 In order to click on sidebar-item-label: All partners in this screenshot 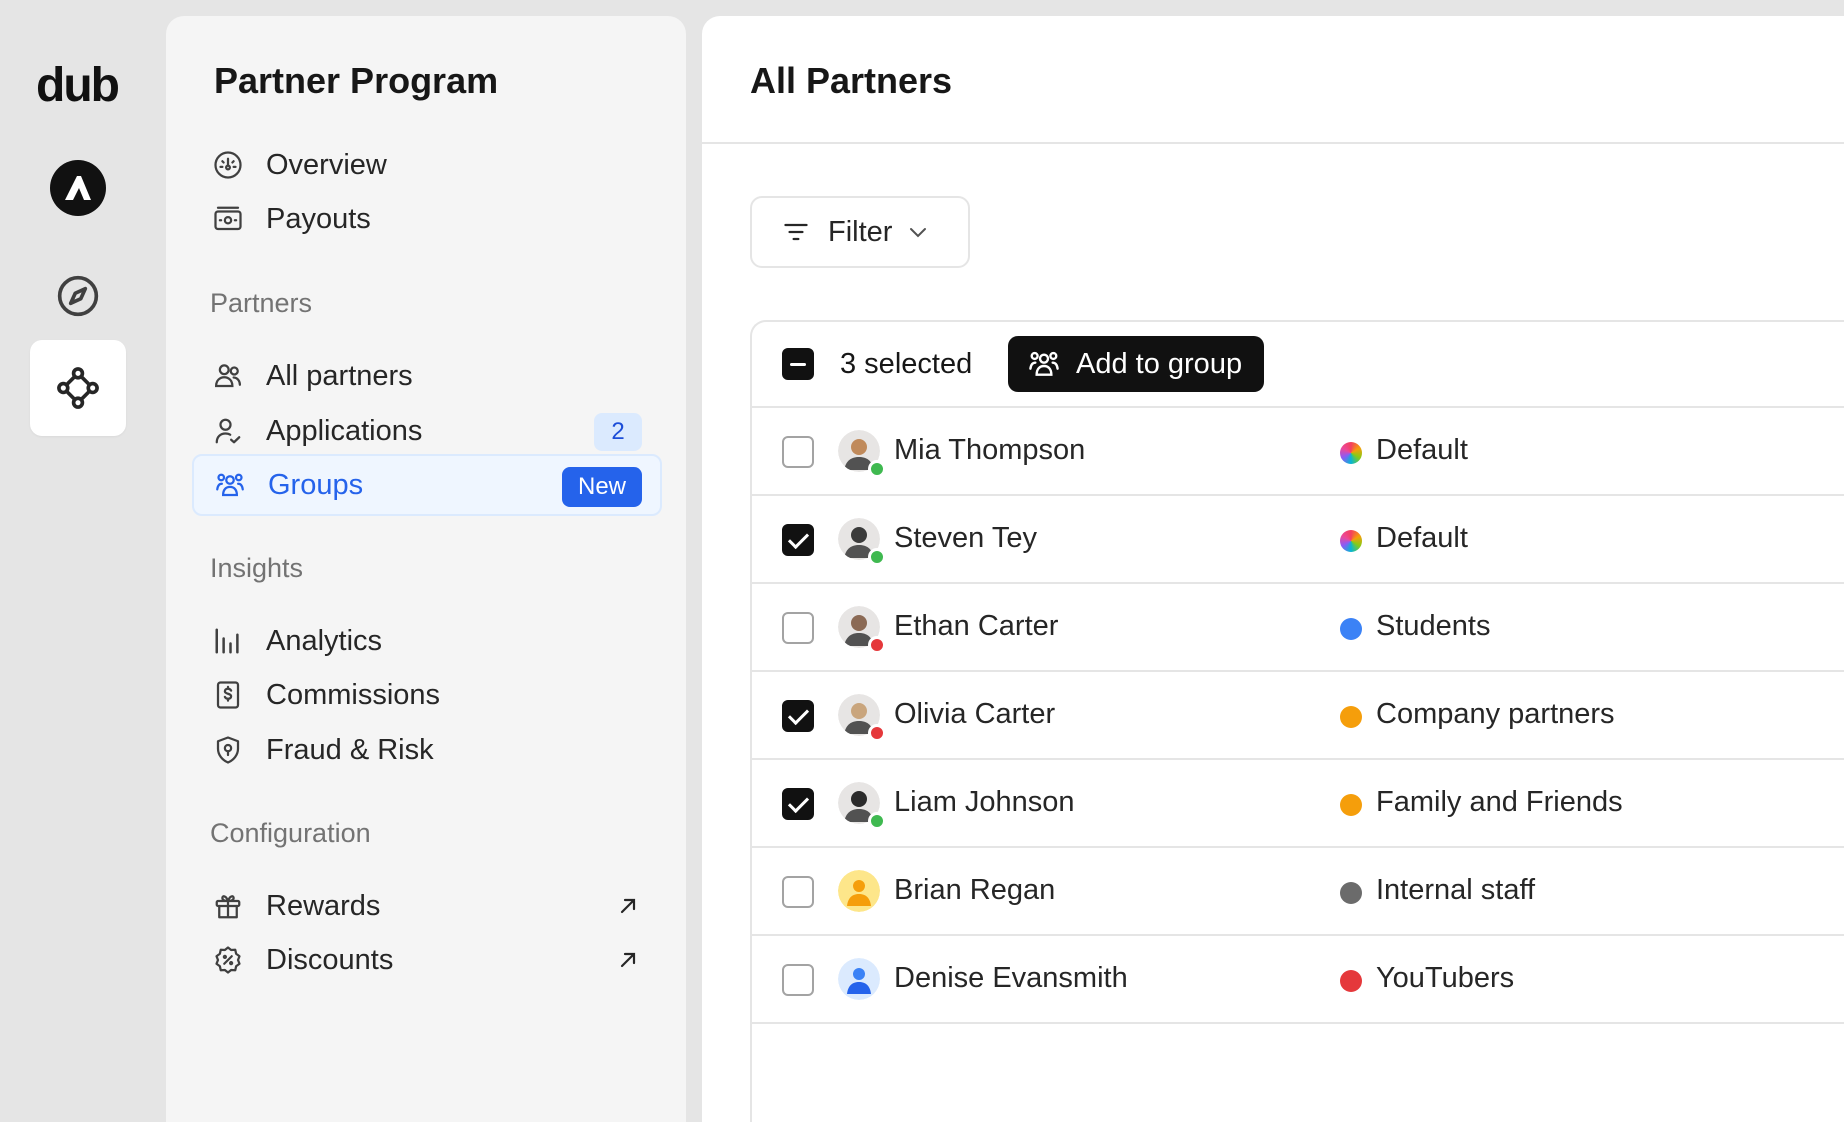, I will do `click(339, 375)`.